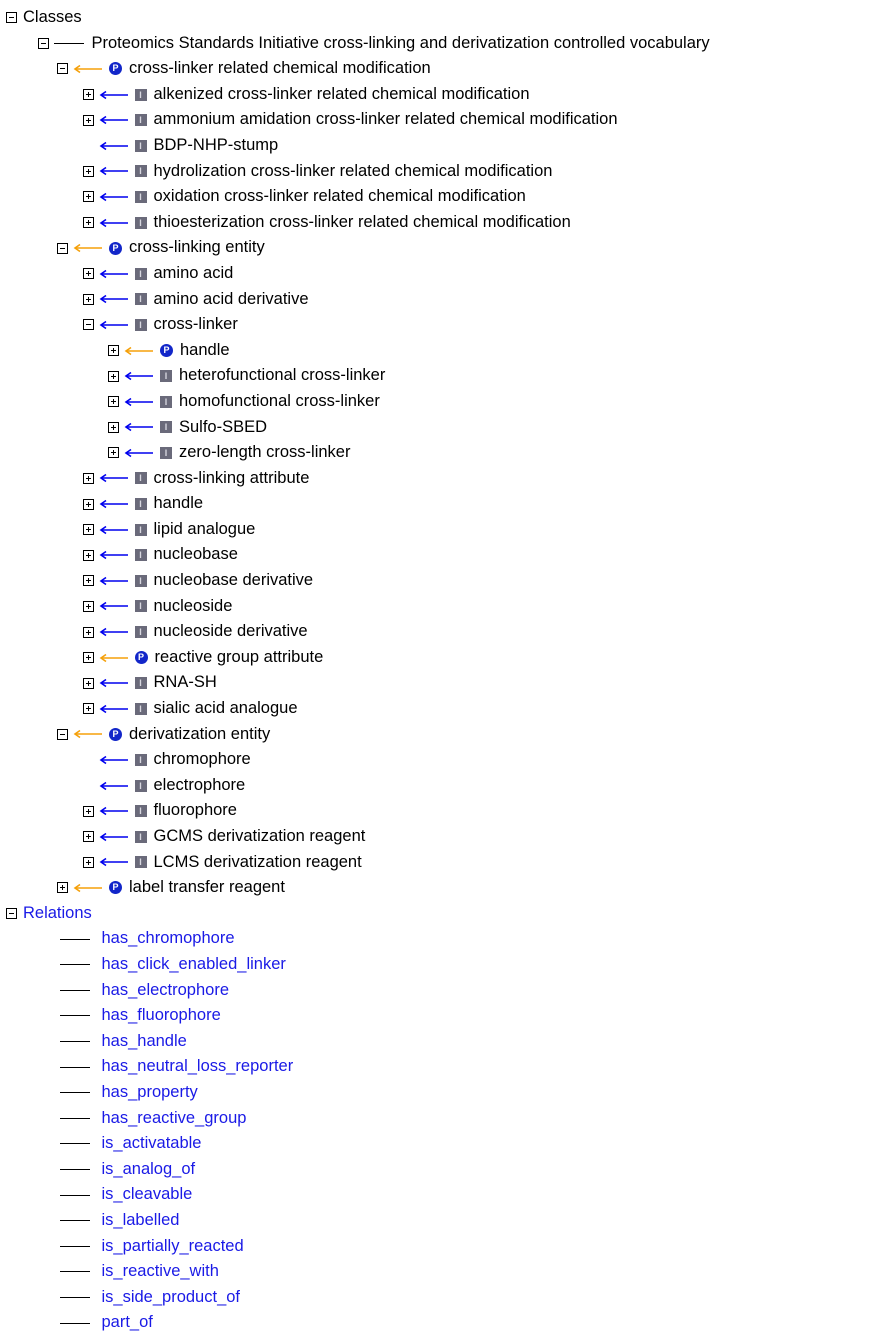 This screenshot has width=896, height=1336. What do you see at coordinates (448, 888) in the screenshot?
I see `tree-node: Plabel transfer reagent` at bounding box center [448, 888].